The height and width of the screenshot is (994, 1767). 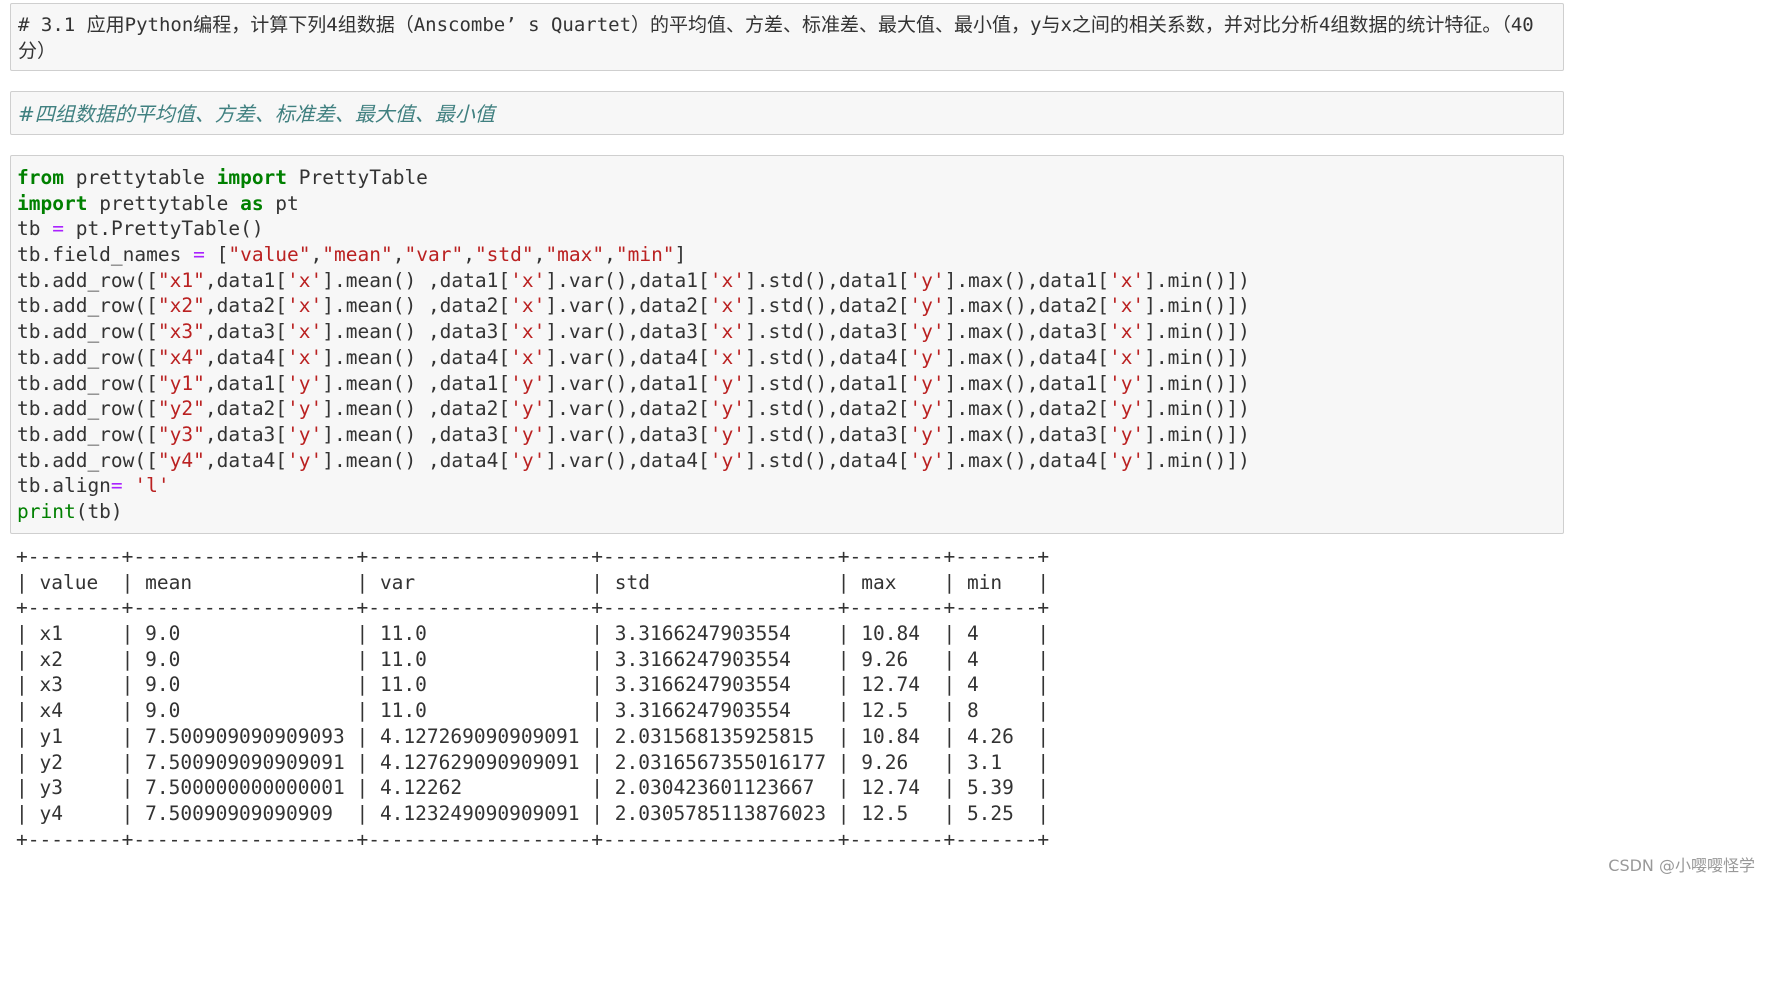 What do you see at coordinates (164, 203) in the screenshot?
I see `code-token: prettytable` at bounding box center [164, 203].